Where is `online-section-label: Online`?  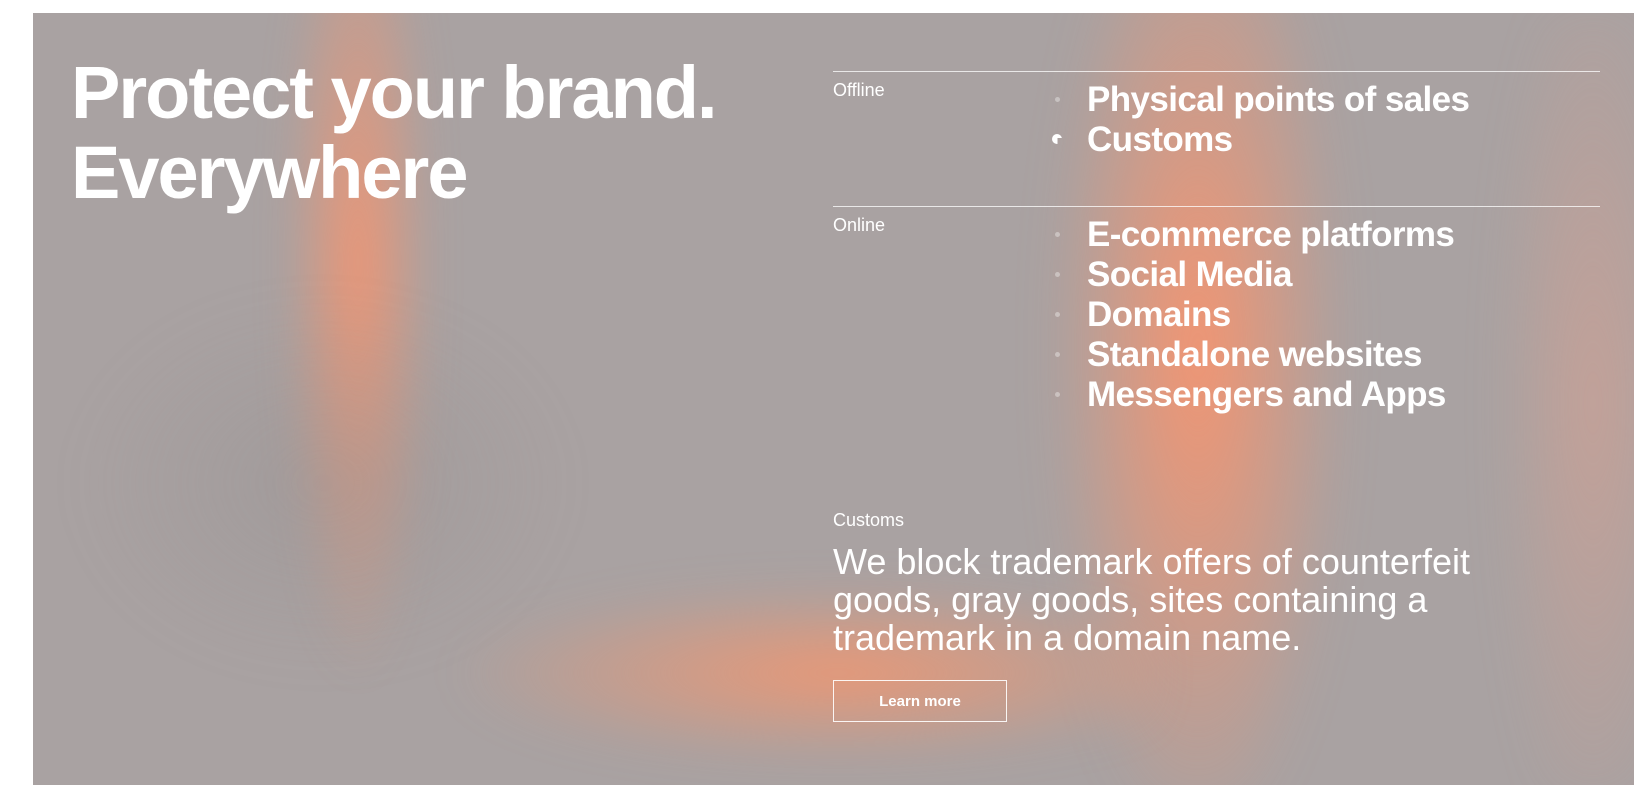 online-section-label: Online is located at coordinates (859, 225).